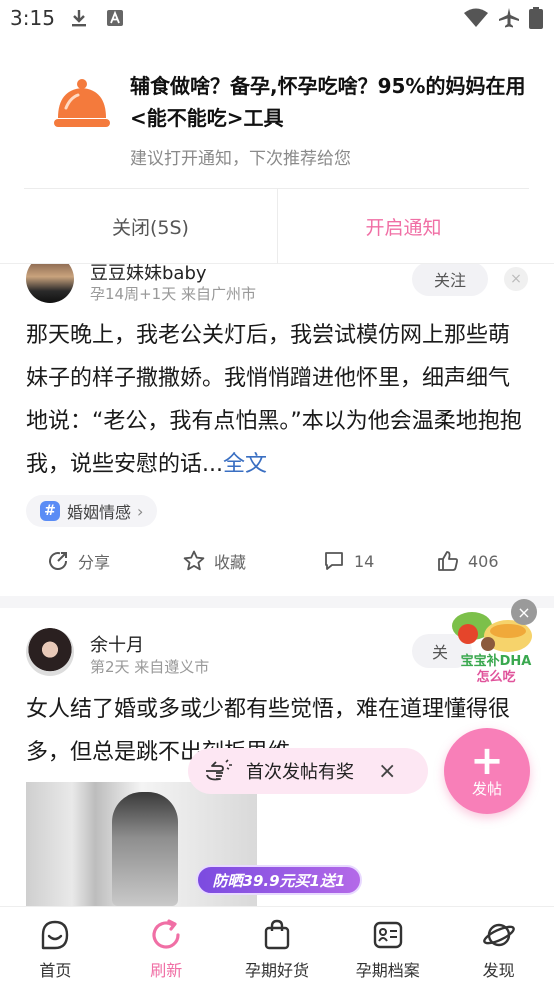 The width and height of the screenshot is (554, 984). What do you see at coordinates (364, 561) in the screenshot?
I see `comment-count: 14` at bounding box center [364, 561].